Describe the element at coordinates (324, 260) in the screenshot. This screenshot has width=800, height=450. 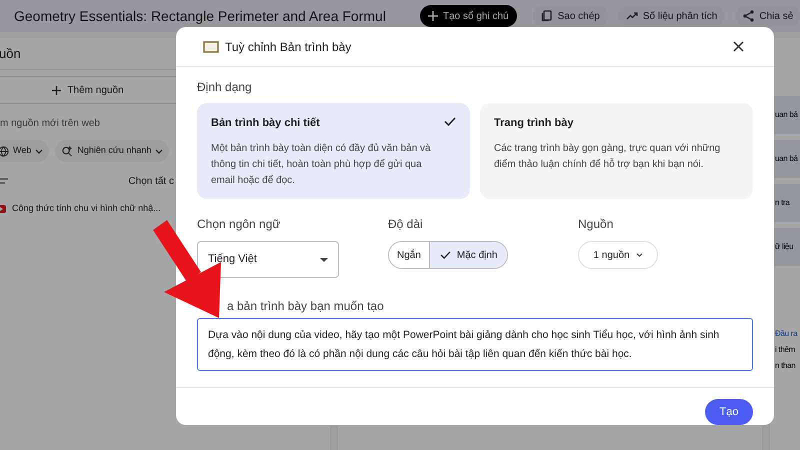
I see `dropdown-arrow-icon` at that location.